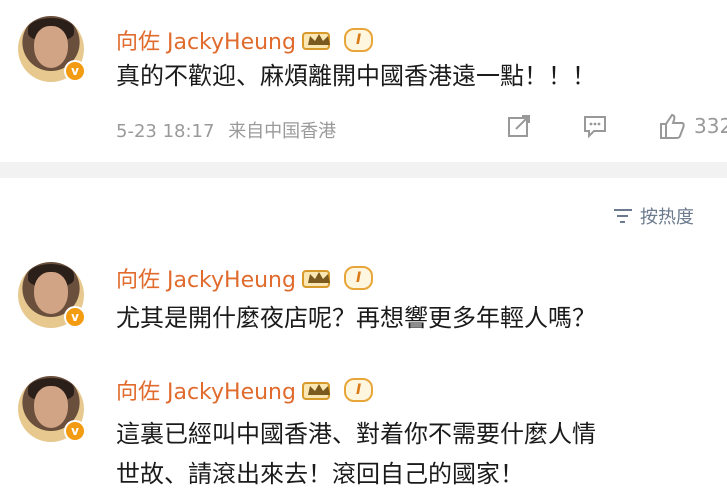 This screenshot has width=727, height=497. What do you see at coordinates (710, 126) in the screenshot?
I see `like-count: 332` at bounding box center [710, 126].